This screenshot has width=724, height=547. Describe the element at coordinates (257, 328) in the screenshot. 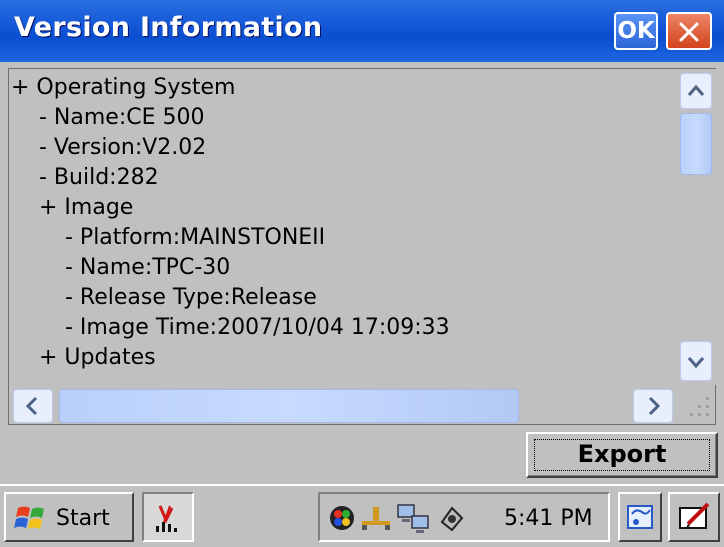

I see `tree-item: - Image Time:2007/10/04 17:09:33` at that location.